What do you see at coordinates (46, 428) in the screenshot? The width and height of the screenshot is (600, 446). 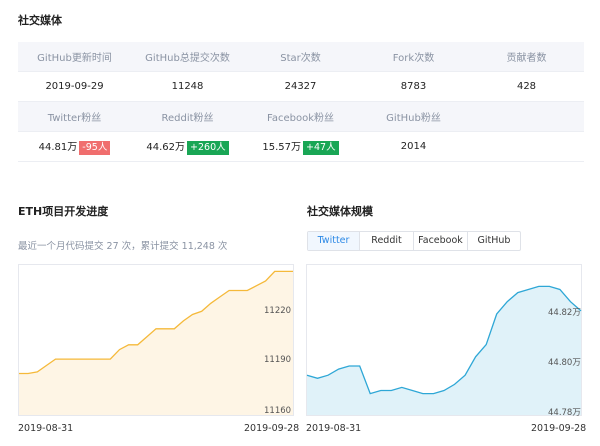 I see `dev-x-label-start: 2019-08-31` at bounding box center [46, 428].